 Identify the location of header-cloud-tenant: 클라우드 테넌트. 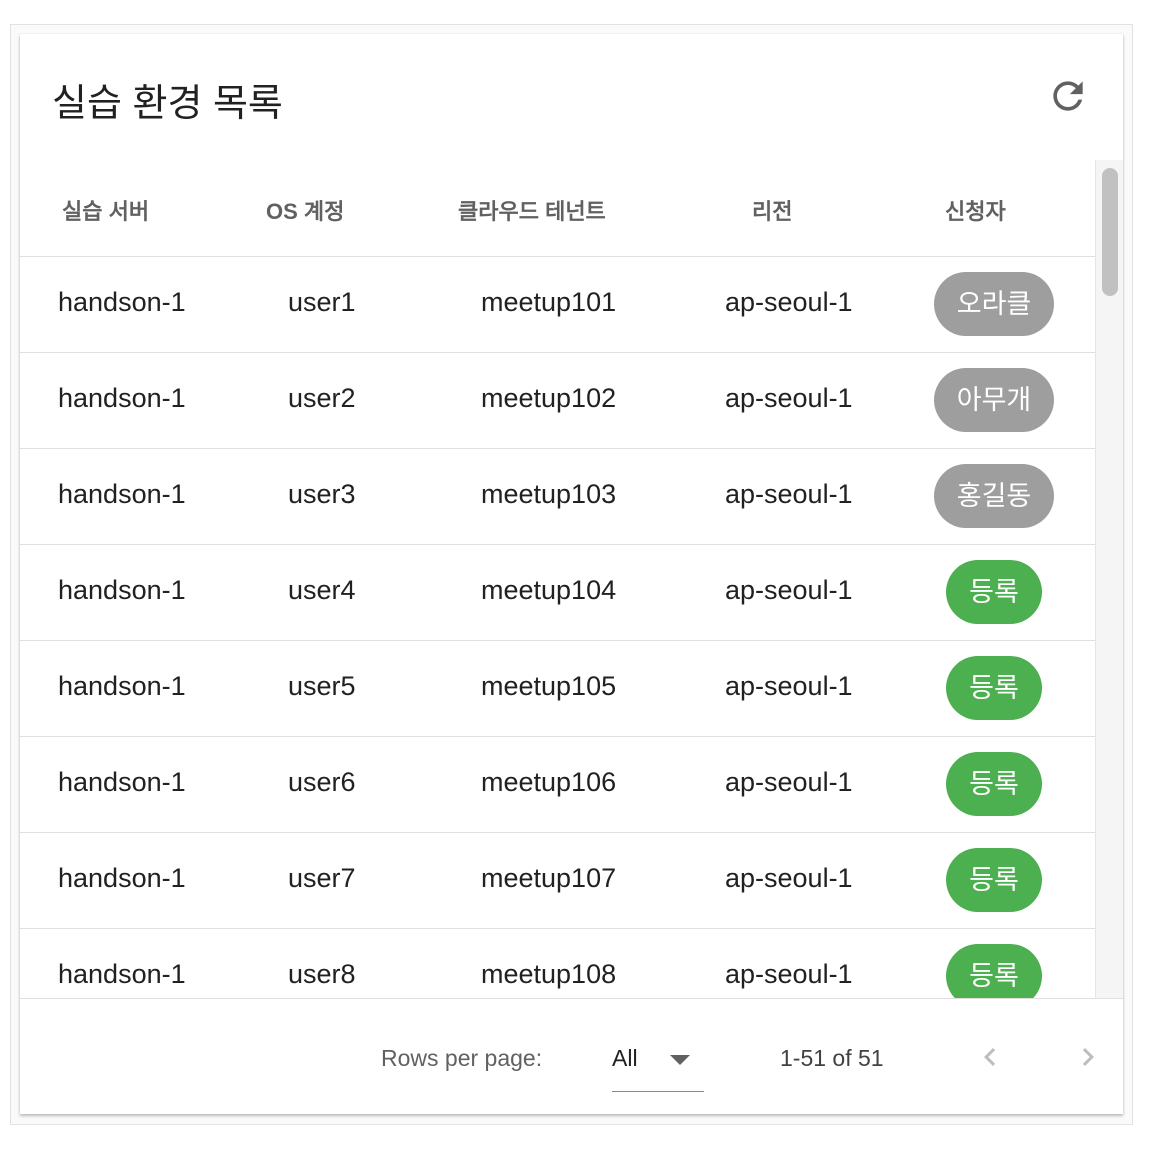
(532, 210).